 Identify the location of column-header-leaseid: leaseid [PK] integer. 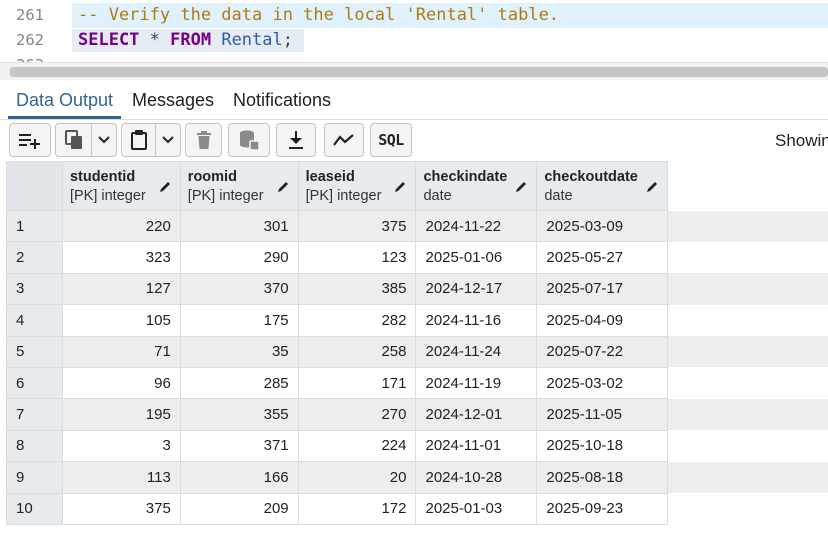
(357, 186).